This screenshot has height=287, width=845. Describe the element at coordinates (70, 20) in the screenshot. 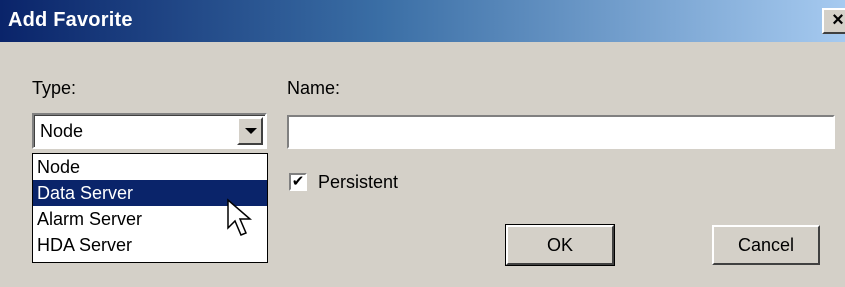

I see `window-title: Add Favorite` at that location.